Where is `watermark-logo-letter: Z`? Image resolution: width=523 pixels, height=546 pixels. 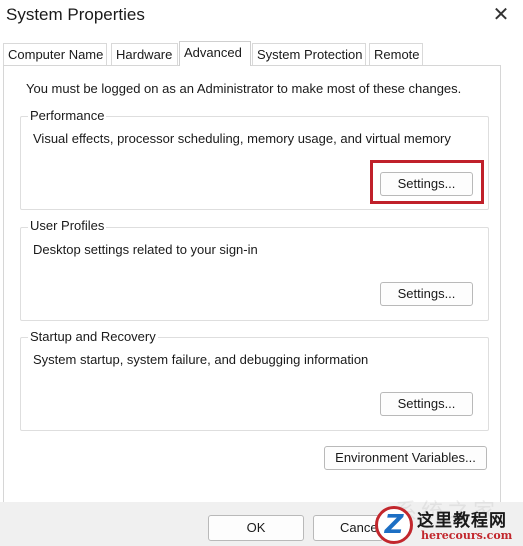
watermark-logo-letter: Z is located at coordinates (394, 525).